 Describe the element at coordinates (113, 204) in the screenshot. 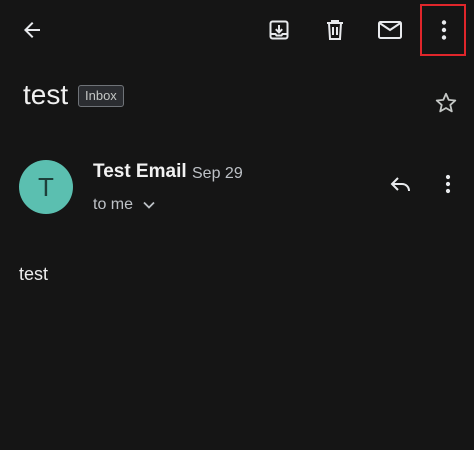

I see `recipient-text: to me` at that location.